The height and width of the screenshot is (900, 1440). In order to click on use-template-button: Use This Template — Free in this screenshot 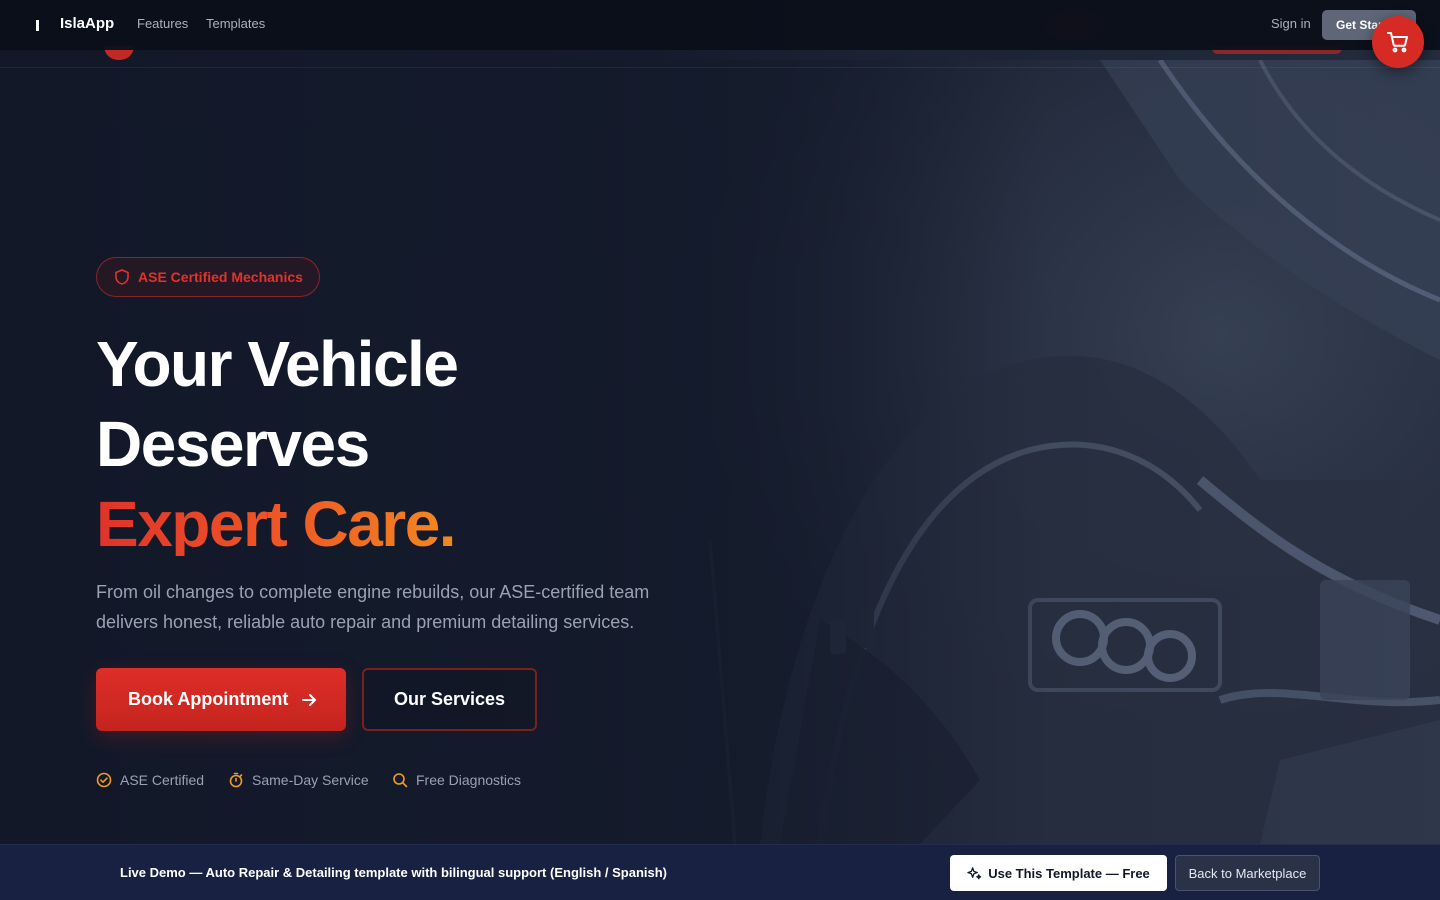, I will do `click(1058, 873)`.